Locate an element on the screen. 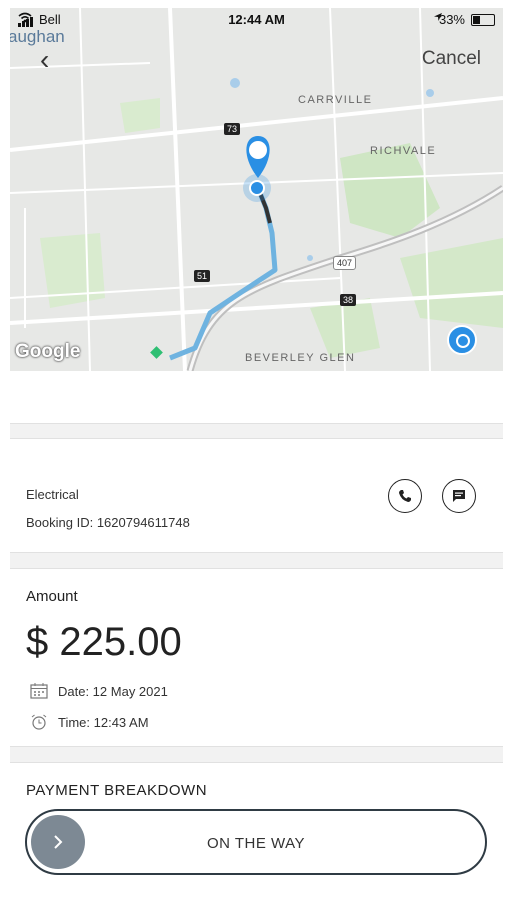 The width and height of the screenshot is (515, 900). status-right: 33% is located at coordinates (464, 19).